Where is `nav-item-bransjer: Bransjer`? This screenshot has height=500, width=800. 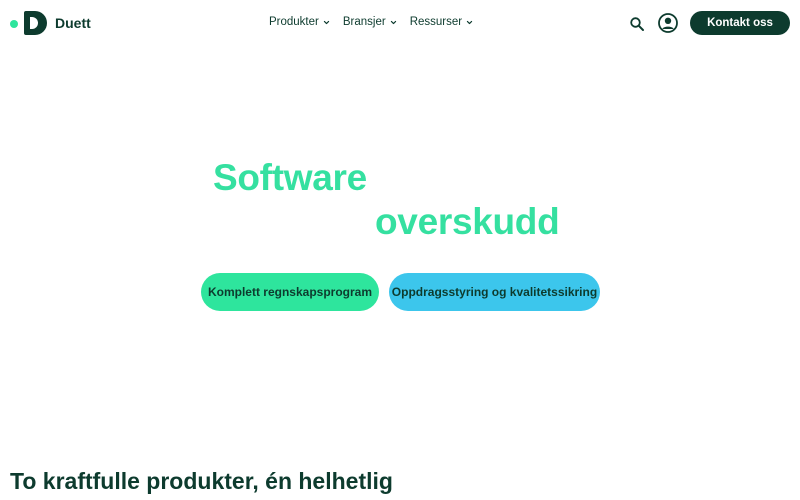 nav-item-bransjer: Bransjer is located at coordinates (370, 22).